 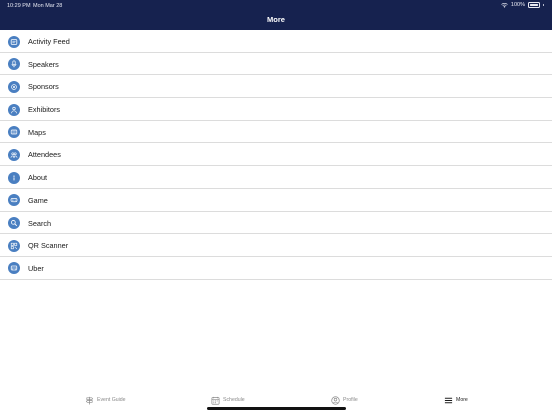 What do you see at coordinates (448, 400) in the screenshot?
I see `hamburger-menu-icon` at bounding box center [448, 400].